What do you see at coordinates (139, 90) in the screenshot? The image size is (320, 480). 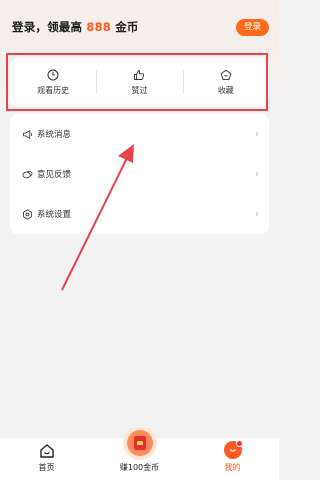 I see `history-item-label: 赞过` at bounding box center [139, 90].